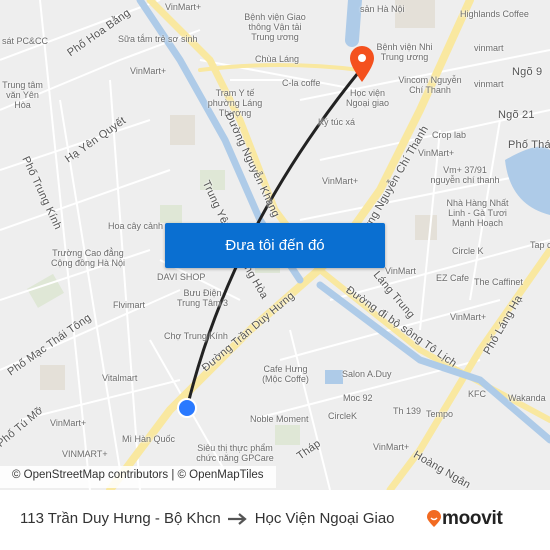 This screenshot has height=550, width=550. I want to click on poi-label: Crop lab, so click(449, 135).